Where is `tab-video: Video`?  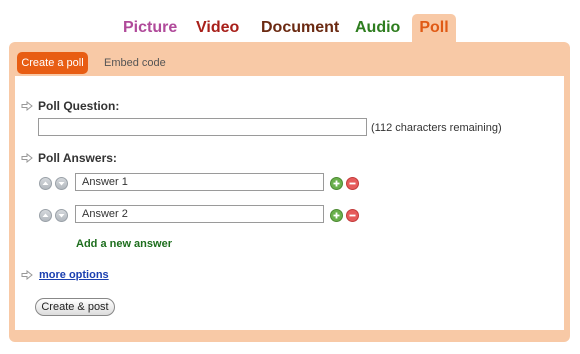
tab-video: Video is located at coordinates (217, 28).